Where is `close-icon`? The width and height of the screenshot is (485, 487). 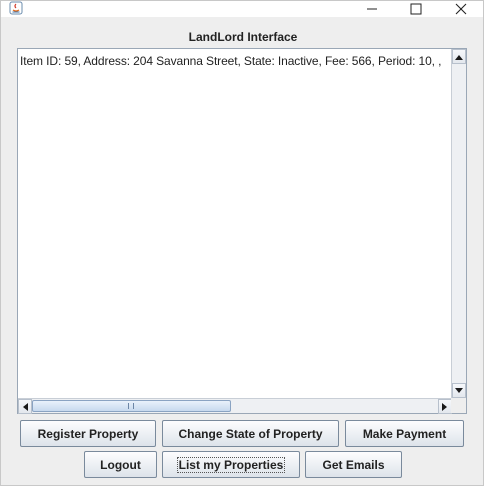
close-icon is located at coordinates (461, 9).